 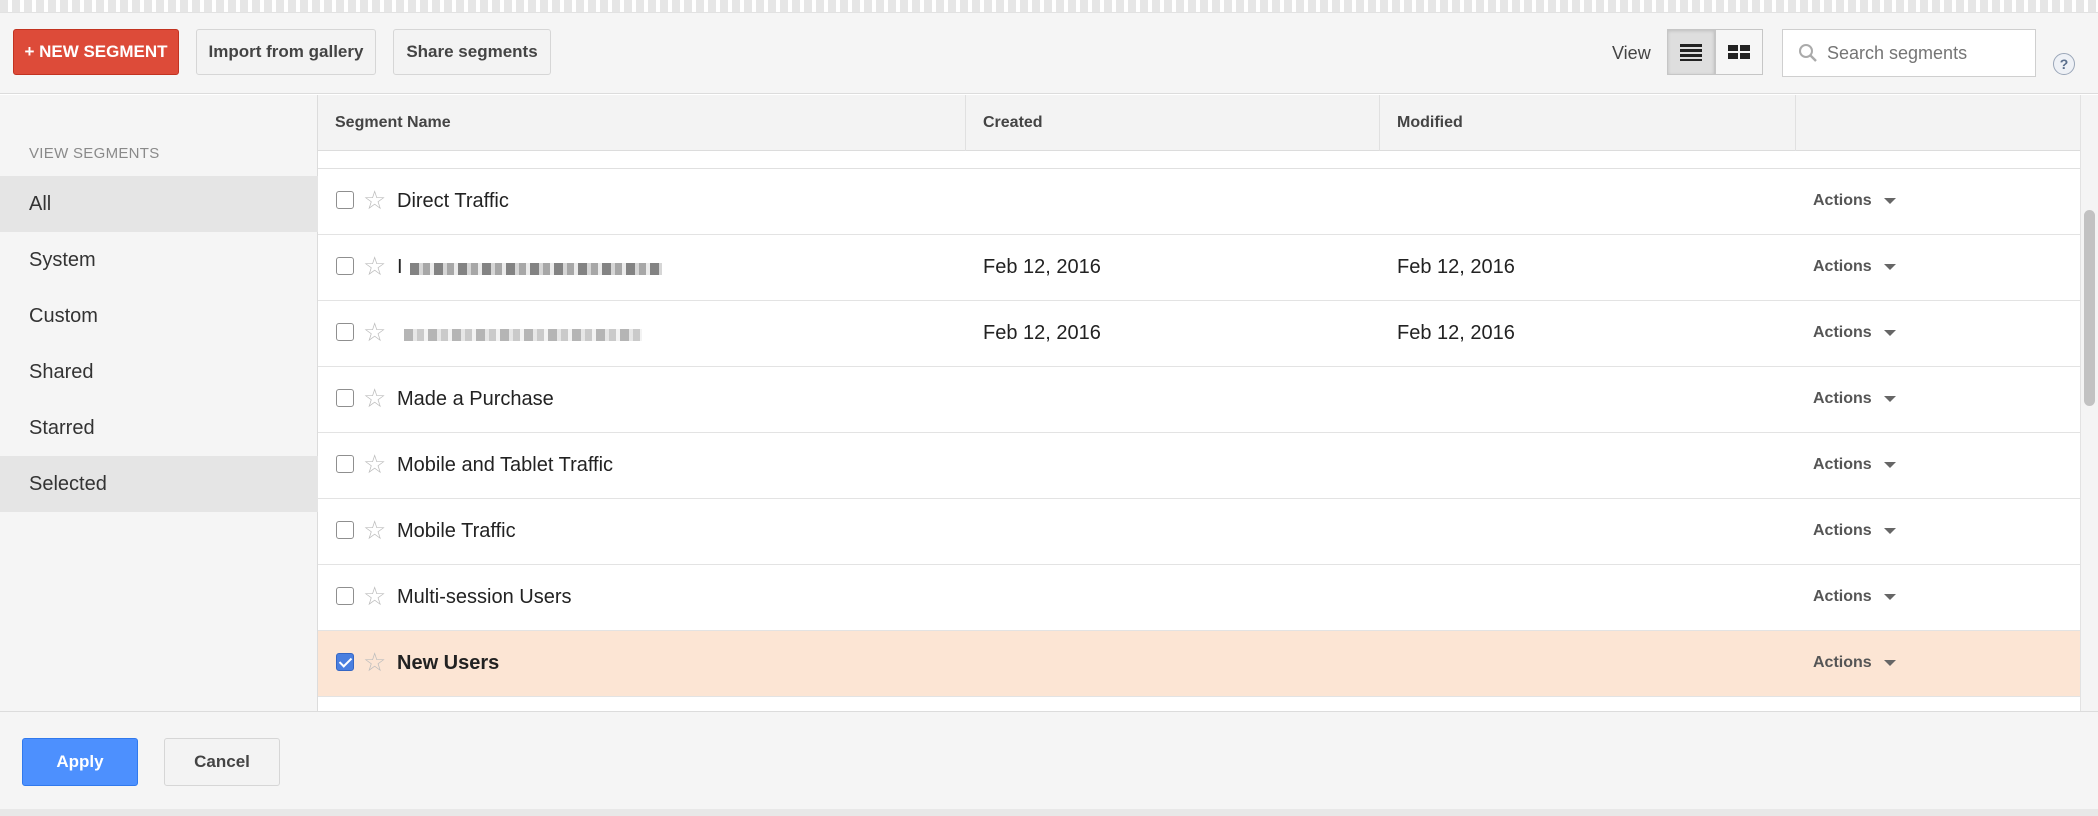 What do you see at coordinates (80, 762) in the screenshot?
I see `apply-button: Apply` at bounding box center [80, 762].